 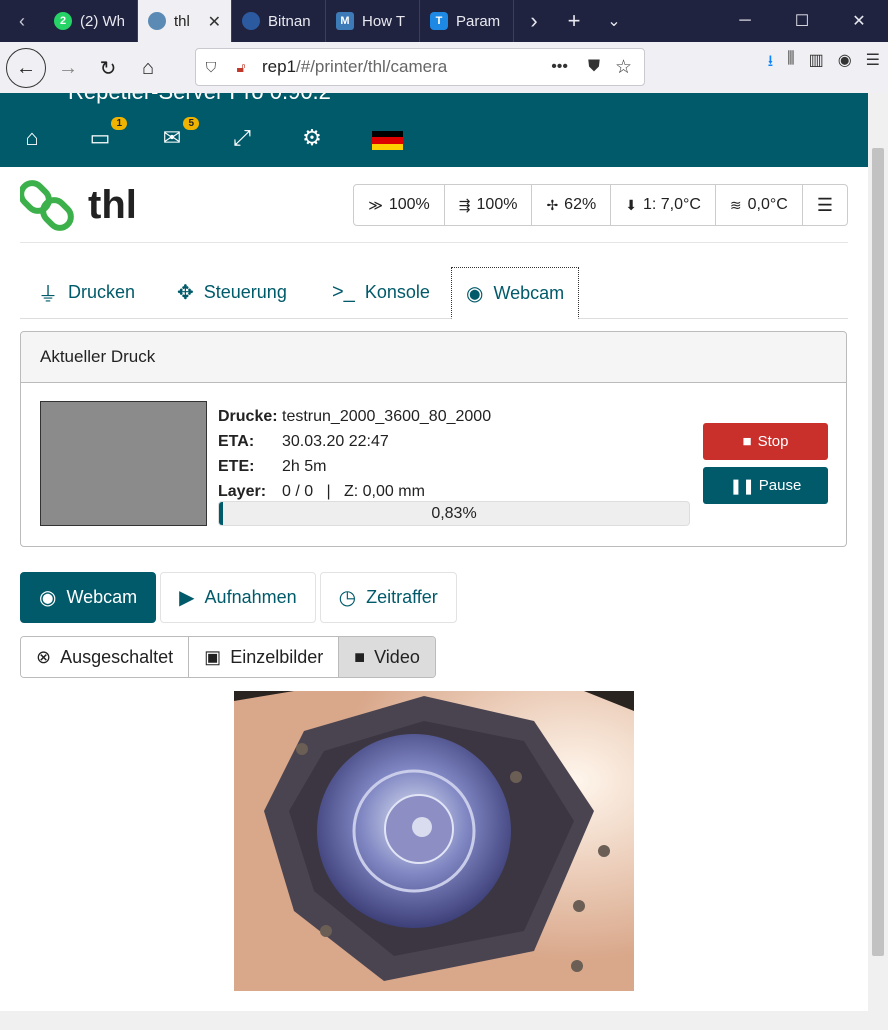 I want to click on webcam-stream, so click(x=434, y=841).